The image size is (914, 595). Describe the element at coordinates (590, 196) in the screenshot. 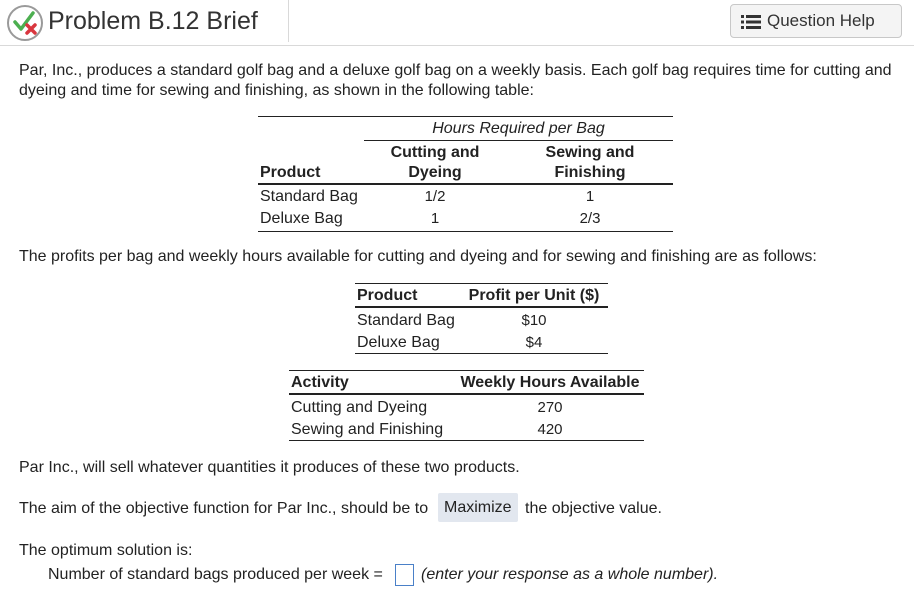

I see `row-sewing: 1` at that location.